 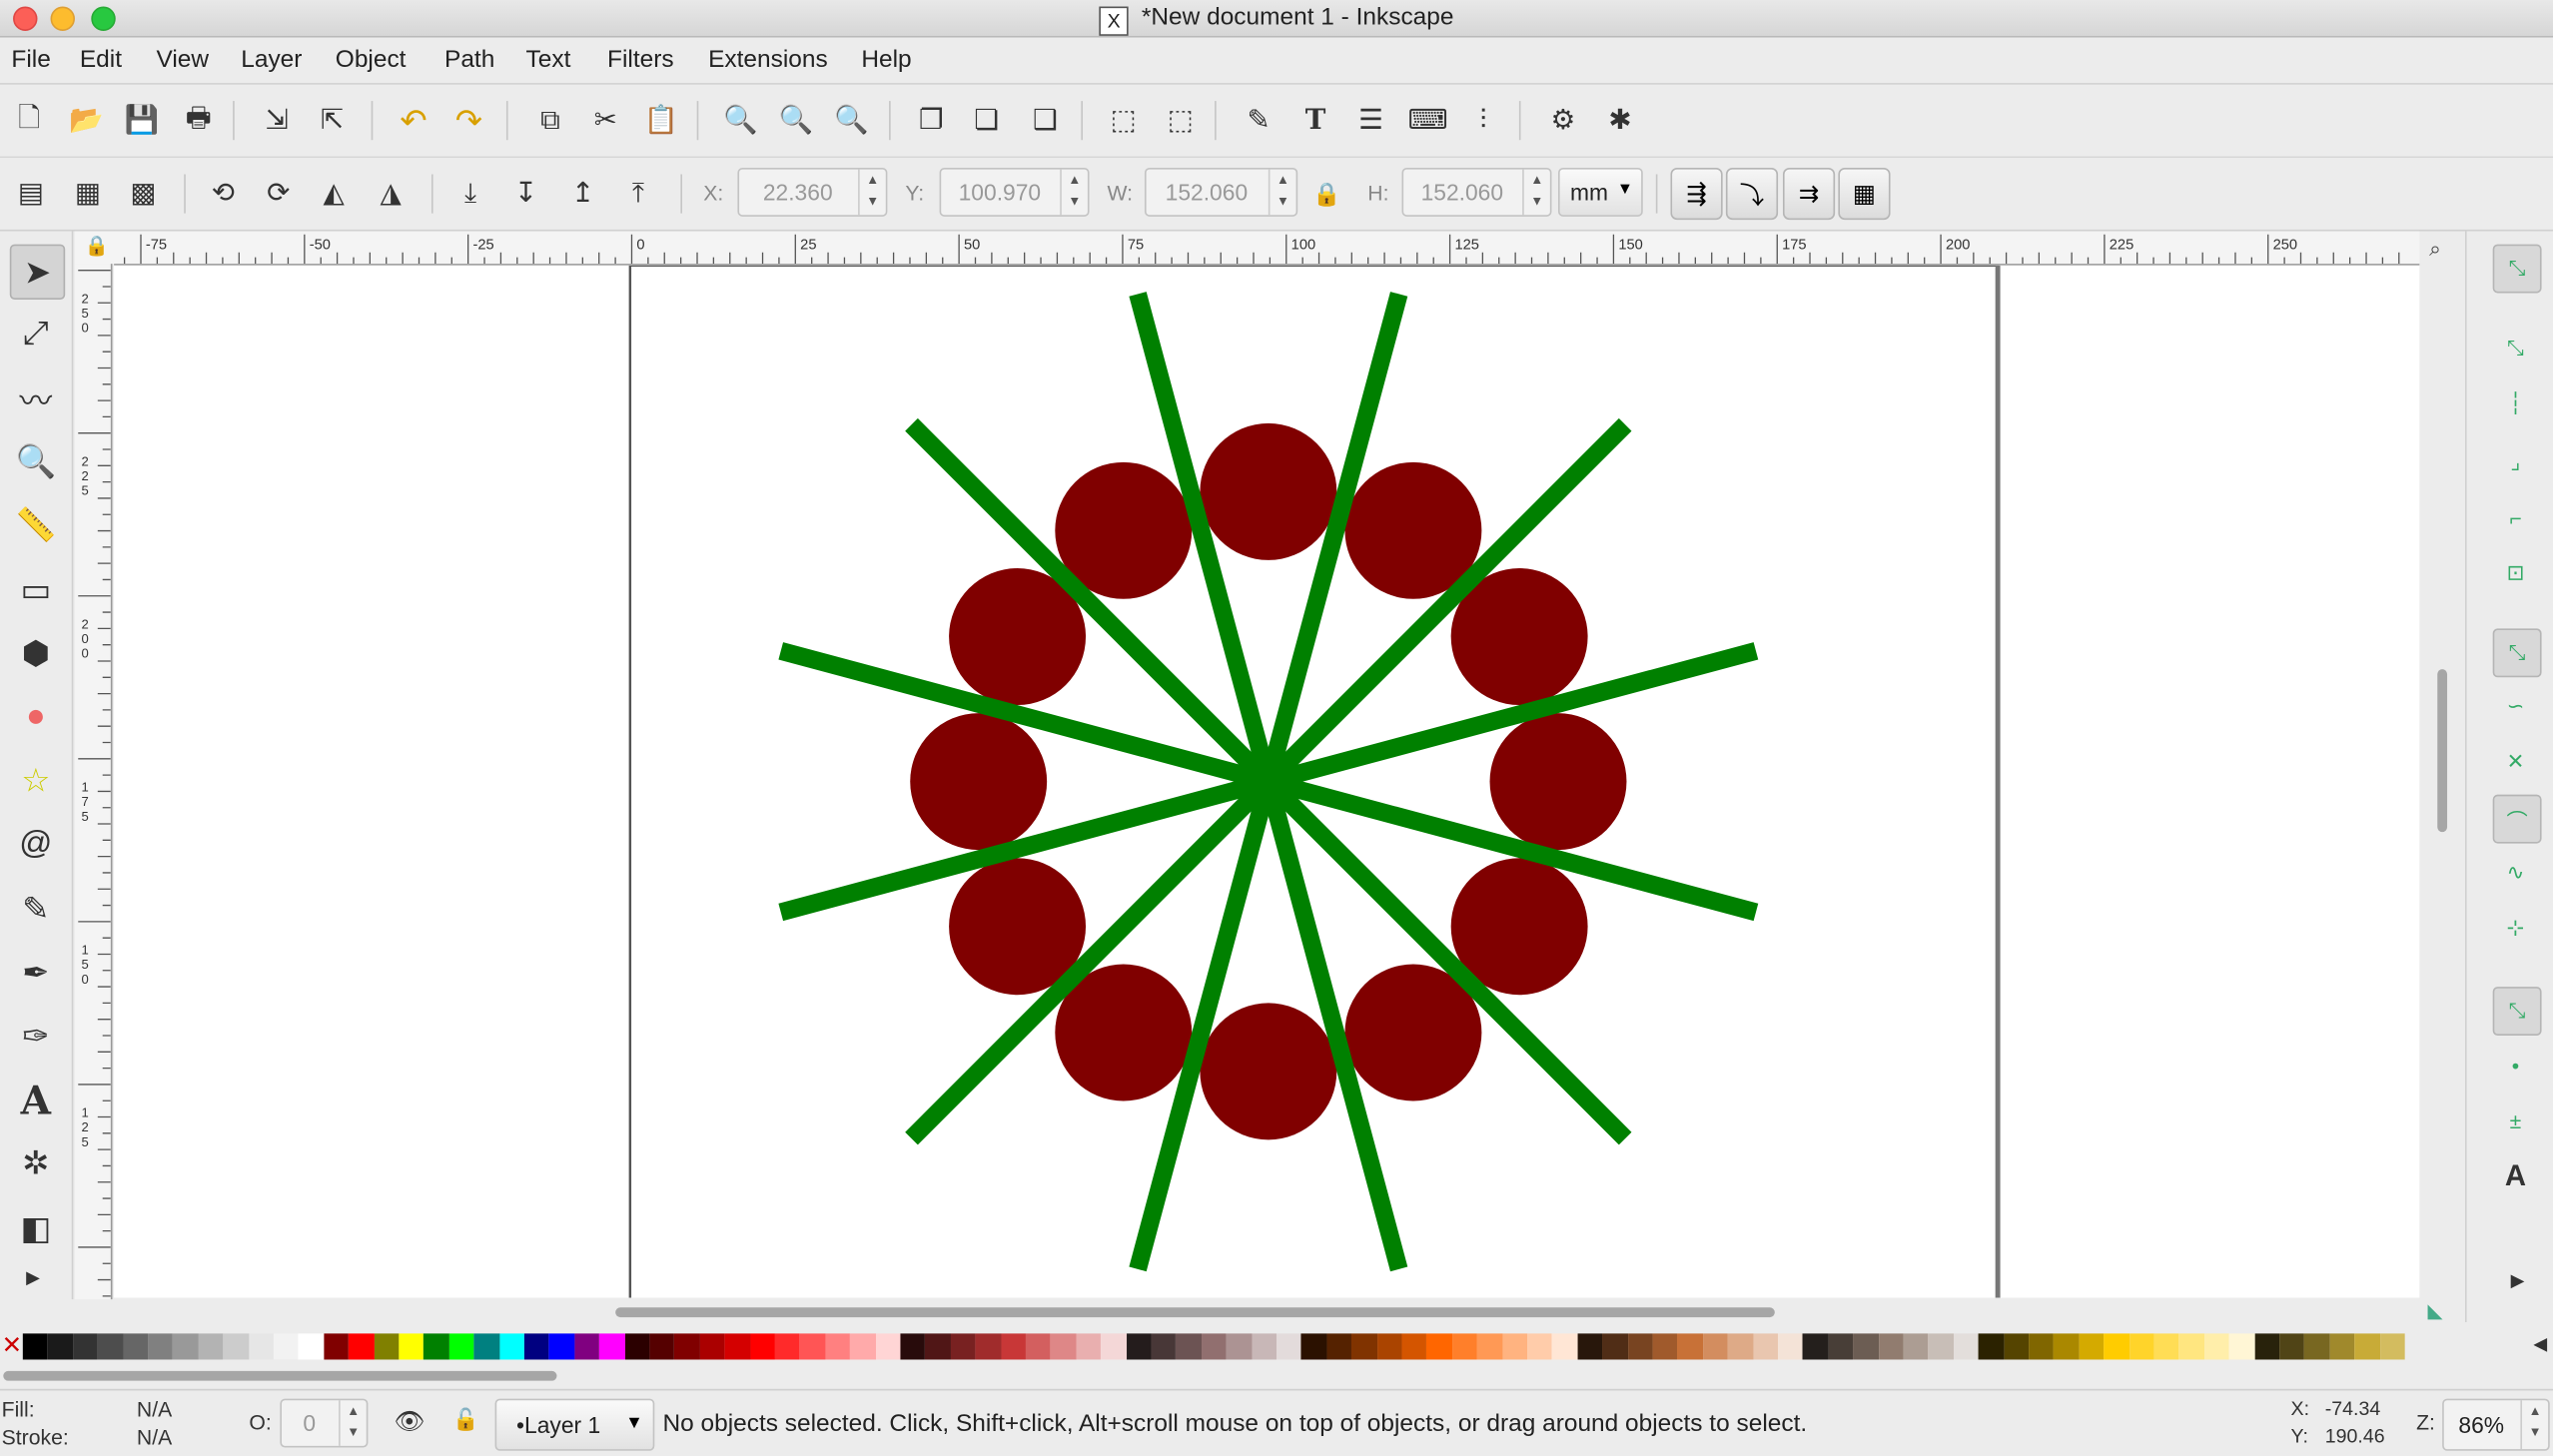 I want to click on palette-scrollbar, so click(x=1276, y=1376).